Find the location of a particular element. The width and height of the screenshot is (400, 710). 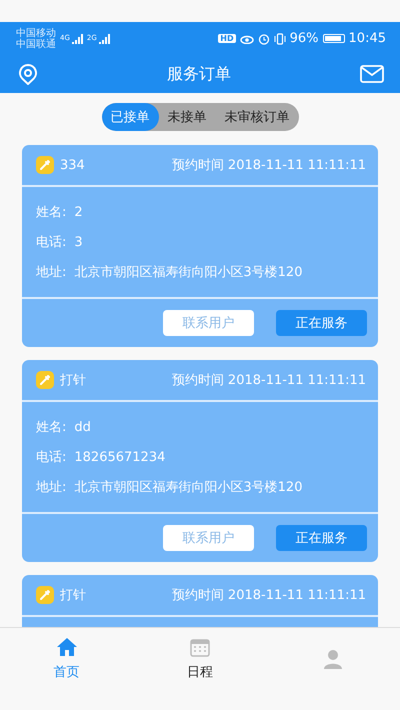

battery-percent: 96% is located at coordinates (304, 38).